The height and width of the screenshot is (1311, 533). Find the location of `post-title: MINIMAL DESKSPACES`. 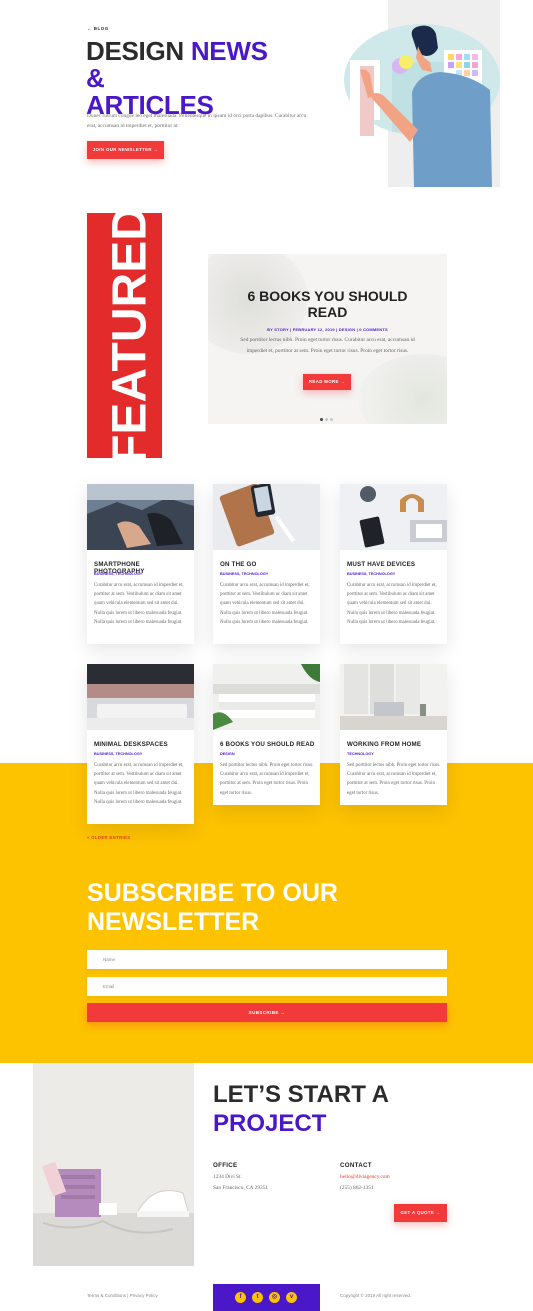

post-title: MINIMAL DESKSPACES is located at coordinates (141, 744).